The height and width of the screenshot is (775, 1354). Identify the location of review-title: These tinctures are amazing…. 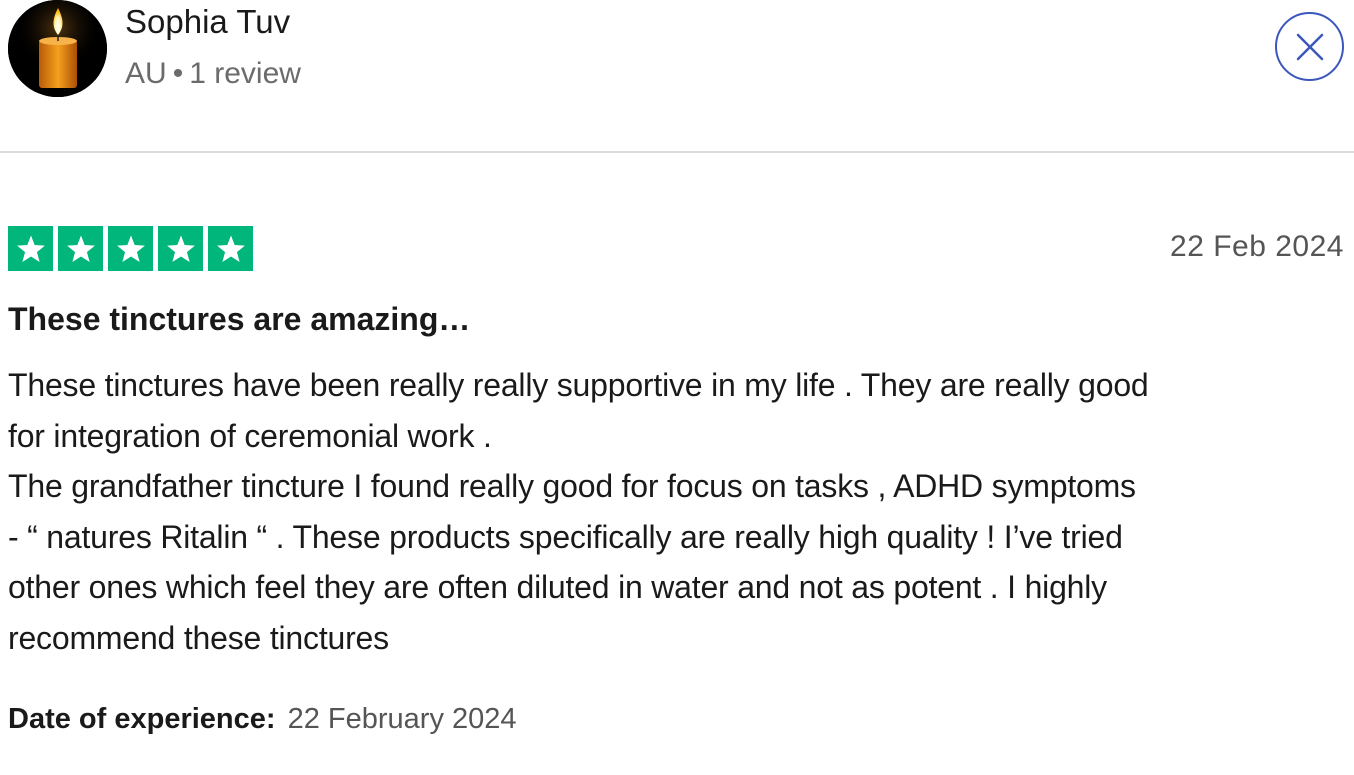
(239, 319).